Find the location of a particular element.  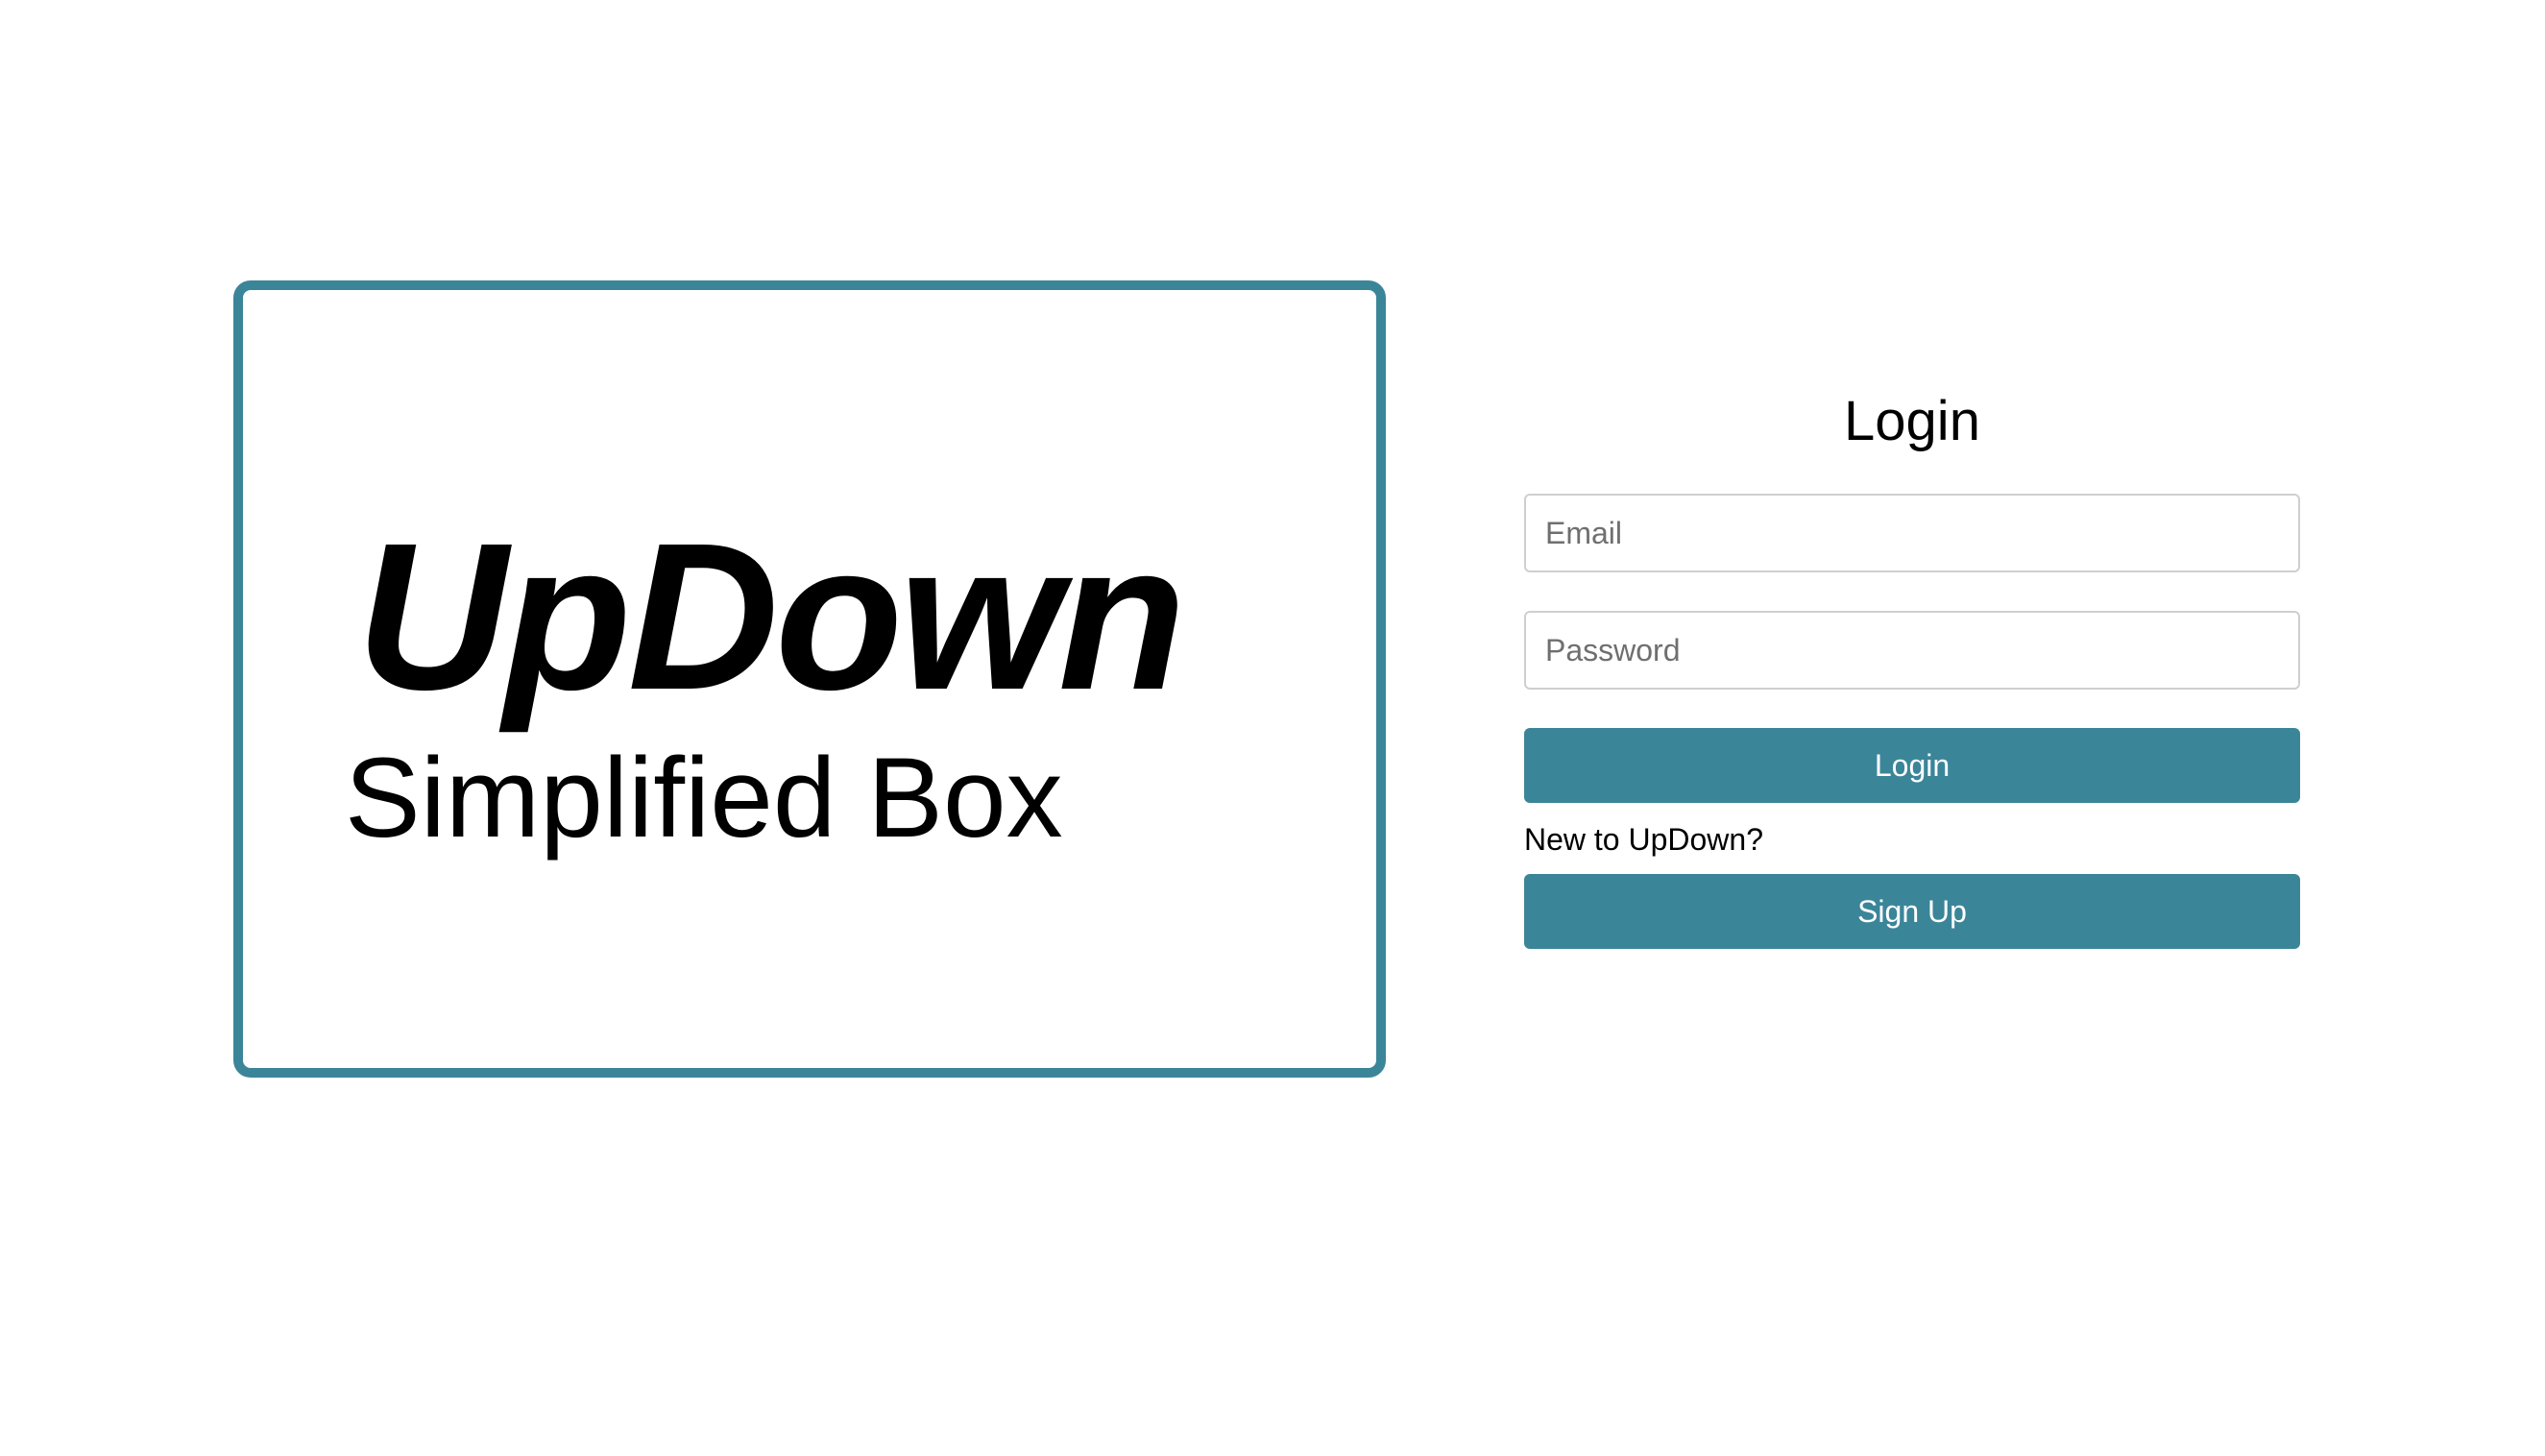

login-heading: Login is located at coordinates (1912, 421).